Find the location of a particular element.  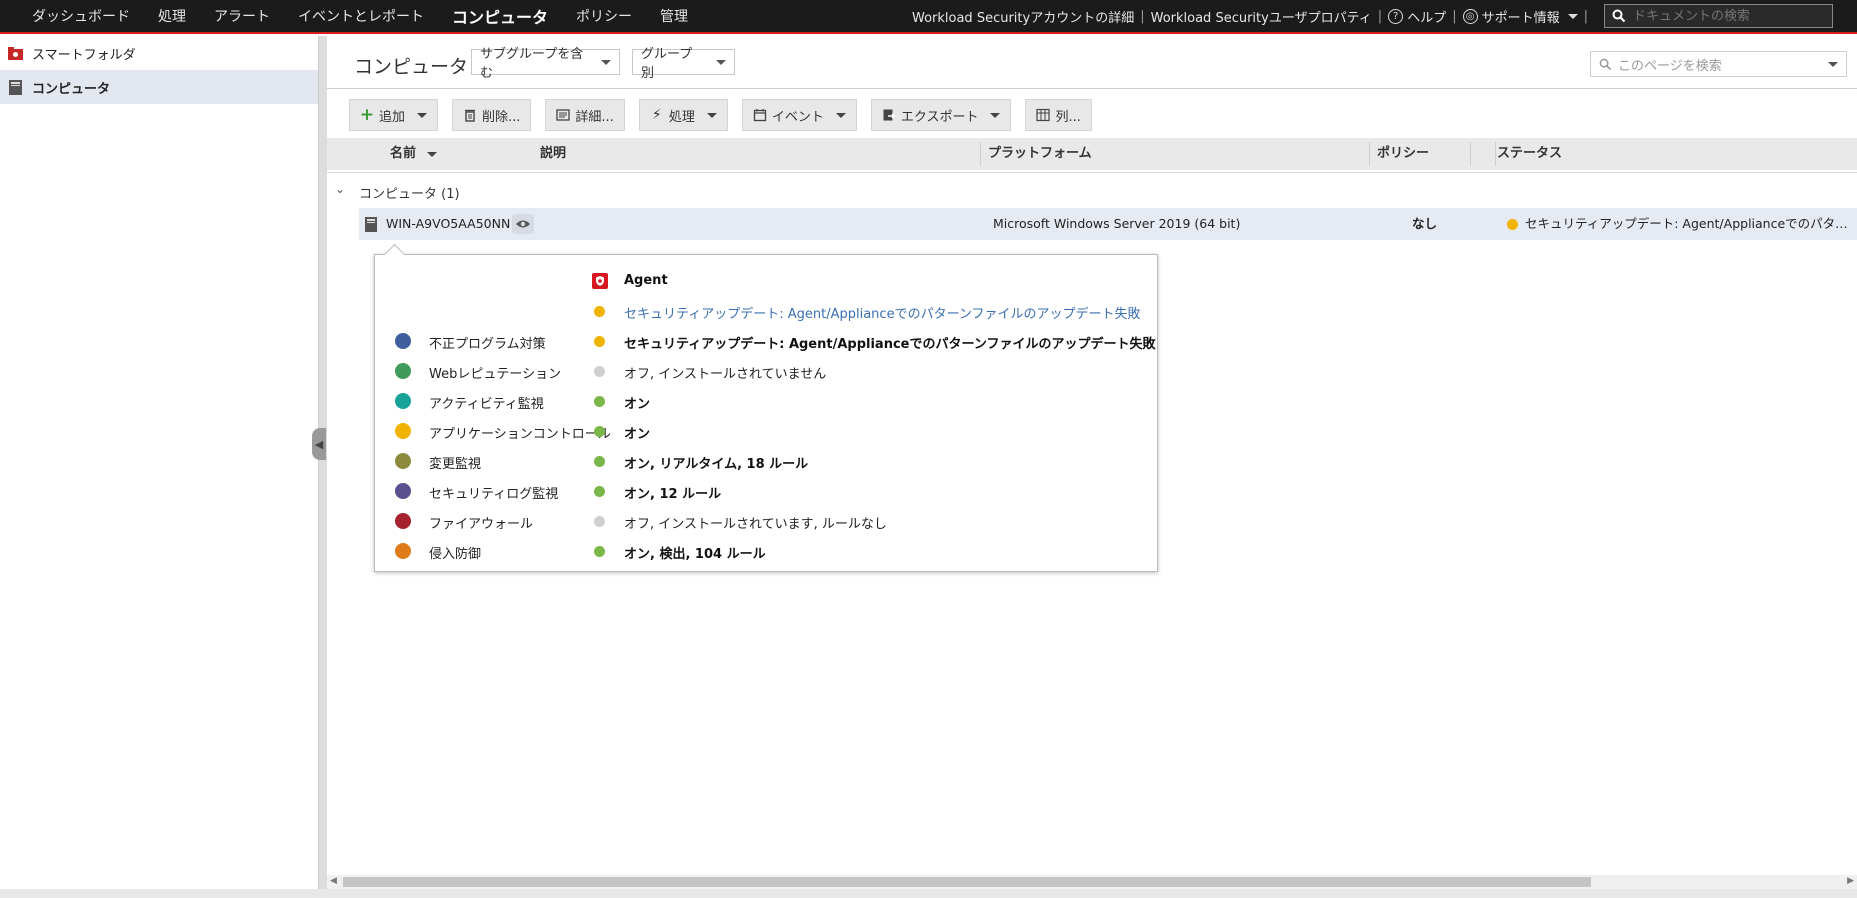

document-search-box is located at coordinates (1718, 16).